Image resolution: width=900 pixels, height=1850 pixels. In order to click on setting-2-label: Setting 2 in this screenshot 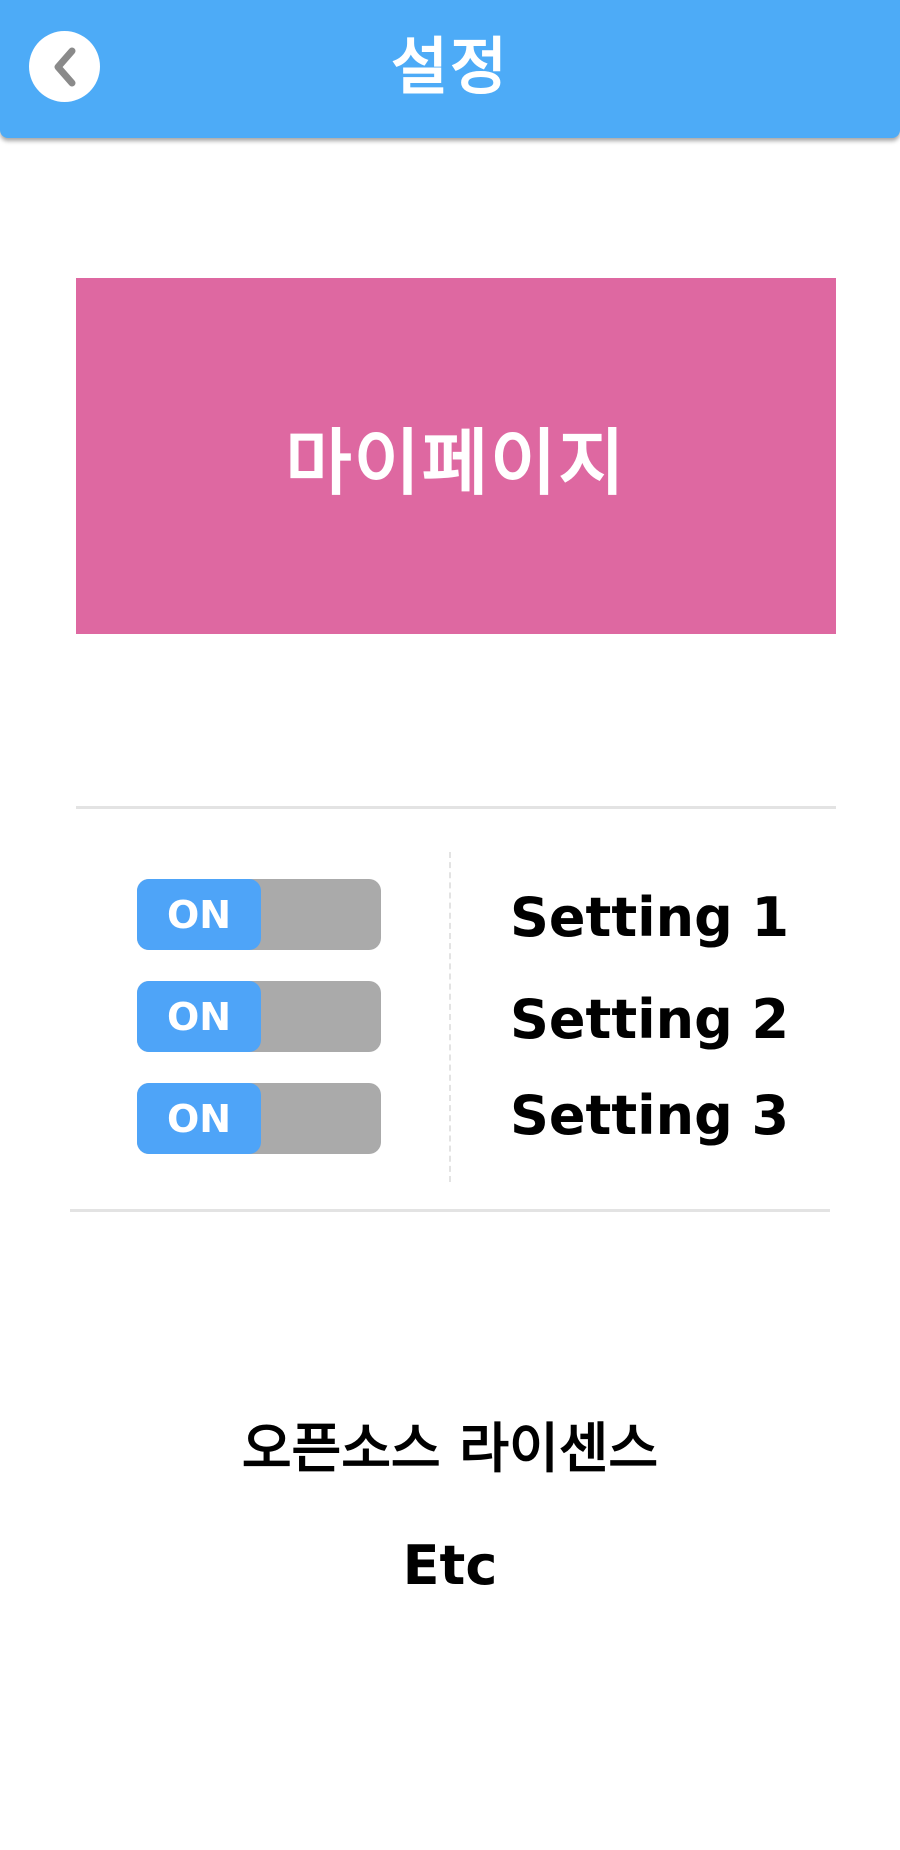, I will do `click(650, 1019)`.